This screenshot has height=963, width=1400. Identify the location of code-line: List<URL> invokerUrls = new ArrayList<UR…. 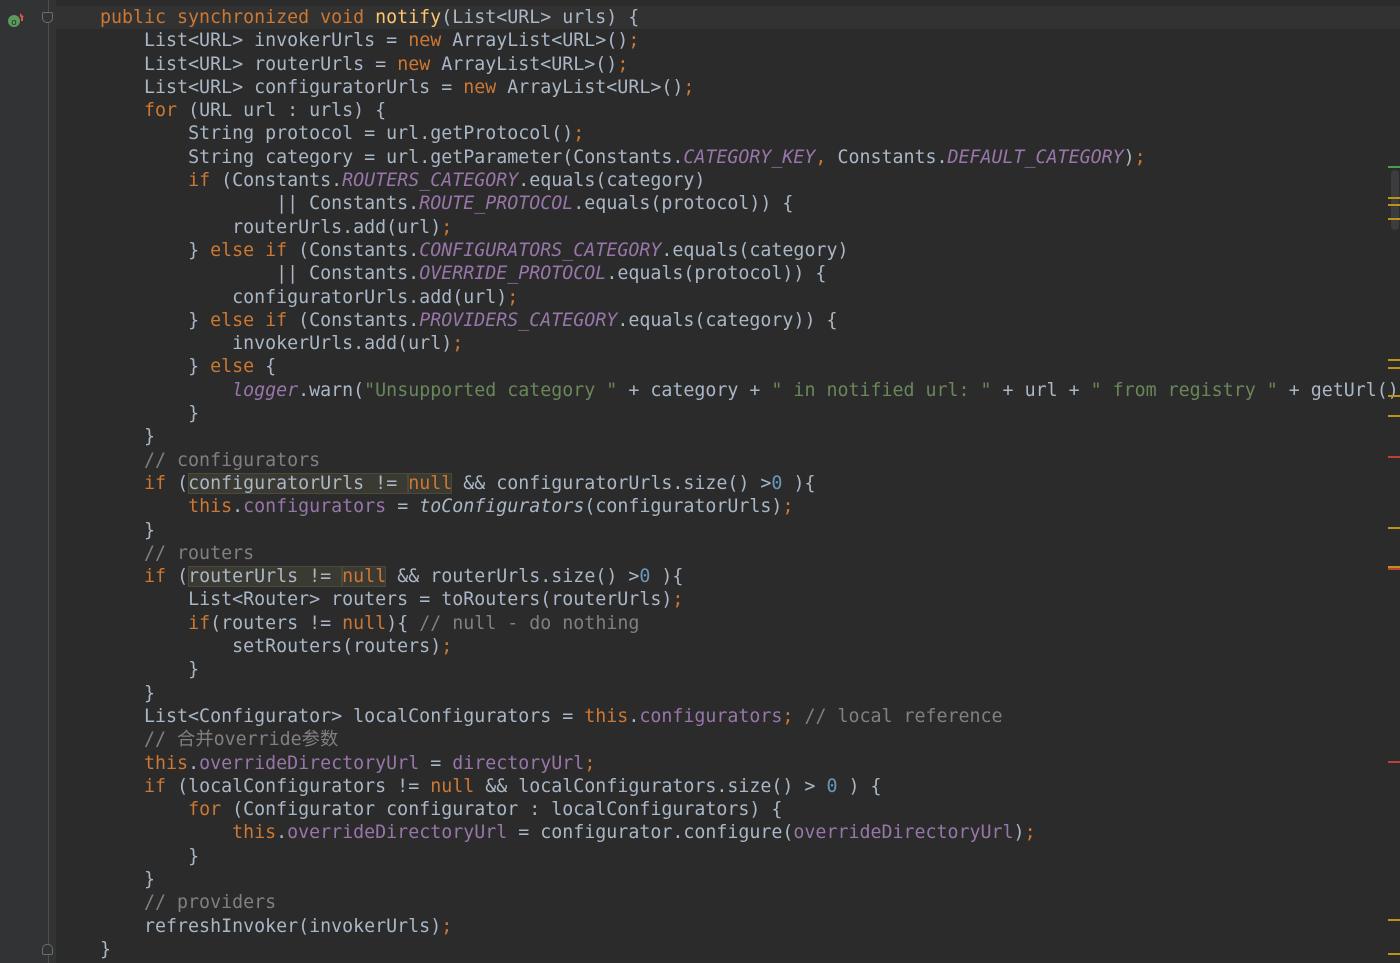
(749, 40).